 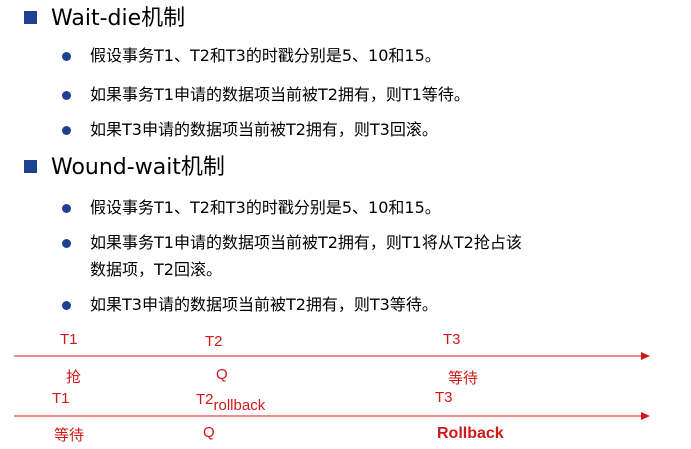 I want to click on timeline2-t2-rollback: rollback, so click(x=239, y=405).